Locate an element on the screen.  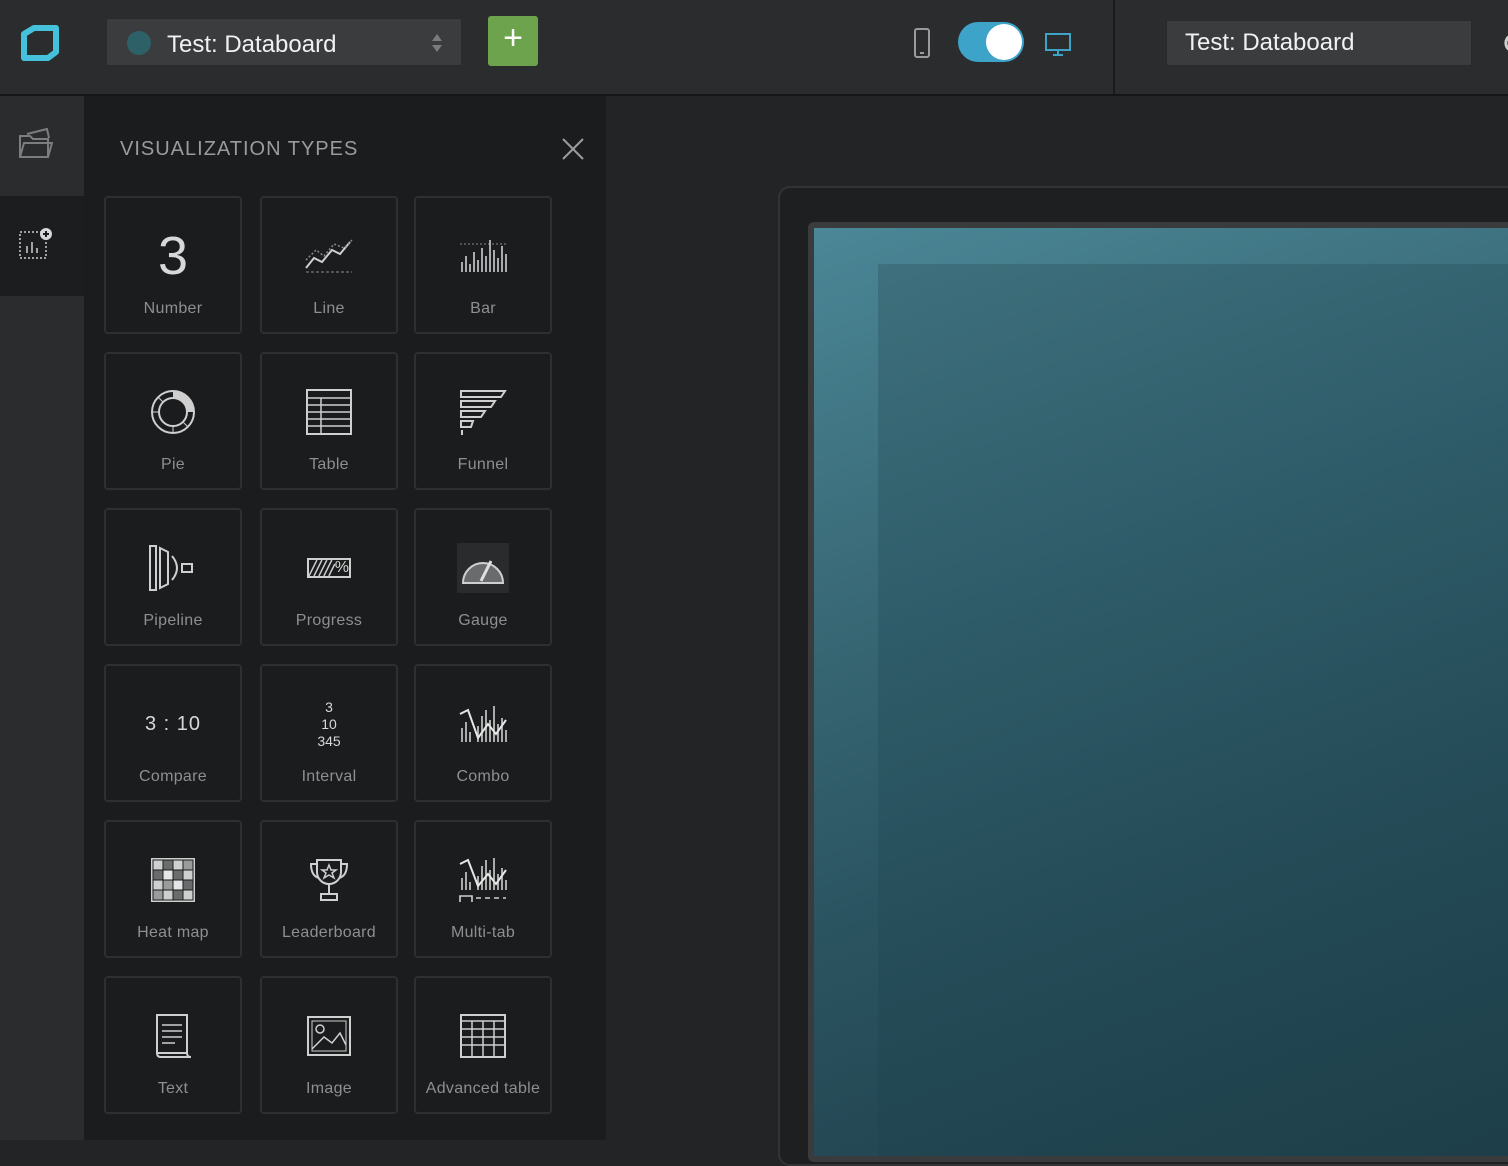
viz-tile-label: Pipeline is located at coordinates (173, 620).